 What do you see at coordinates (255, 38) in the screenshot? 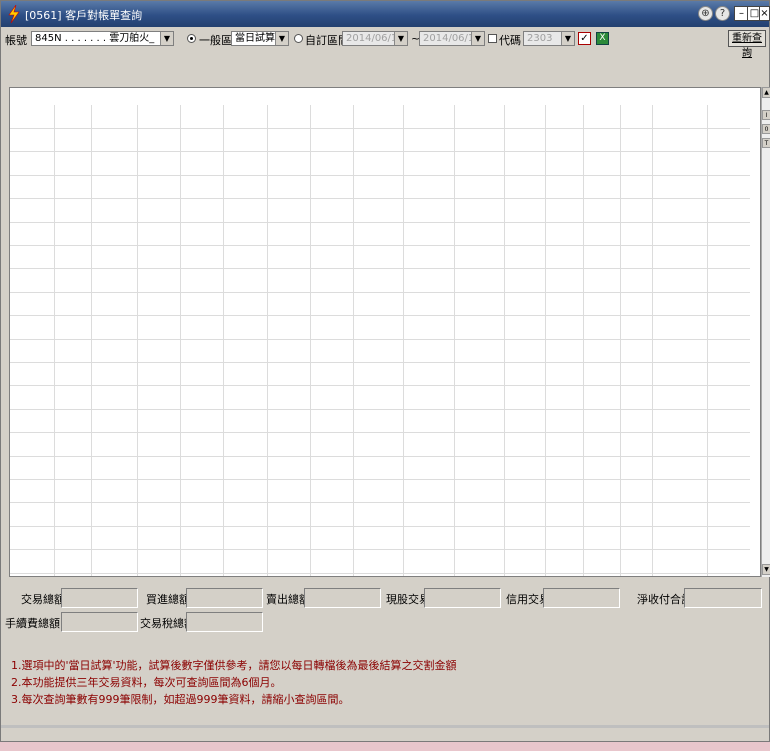
I see `range-value: 當日試算` at bounding box center [255, 38].